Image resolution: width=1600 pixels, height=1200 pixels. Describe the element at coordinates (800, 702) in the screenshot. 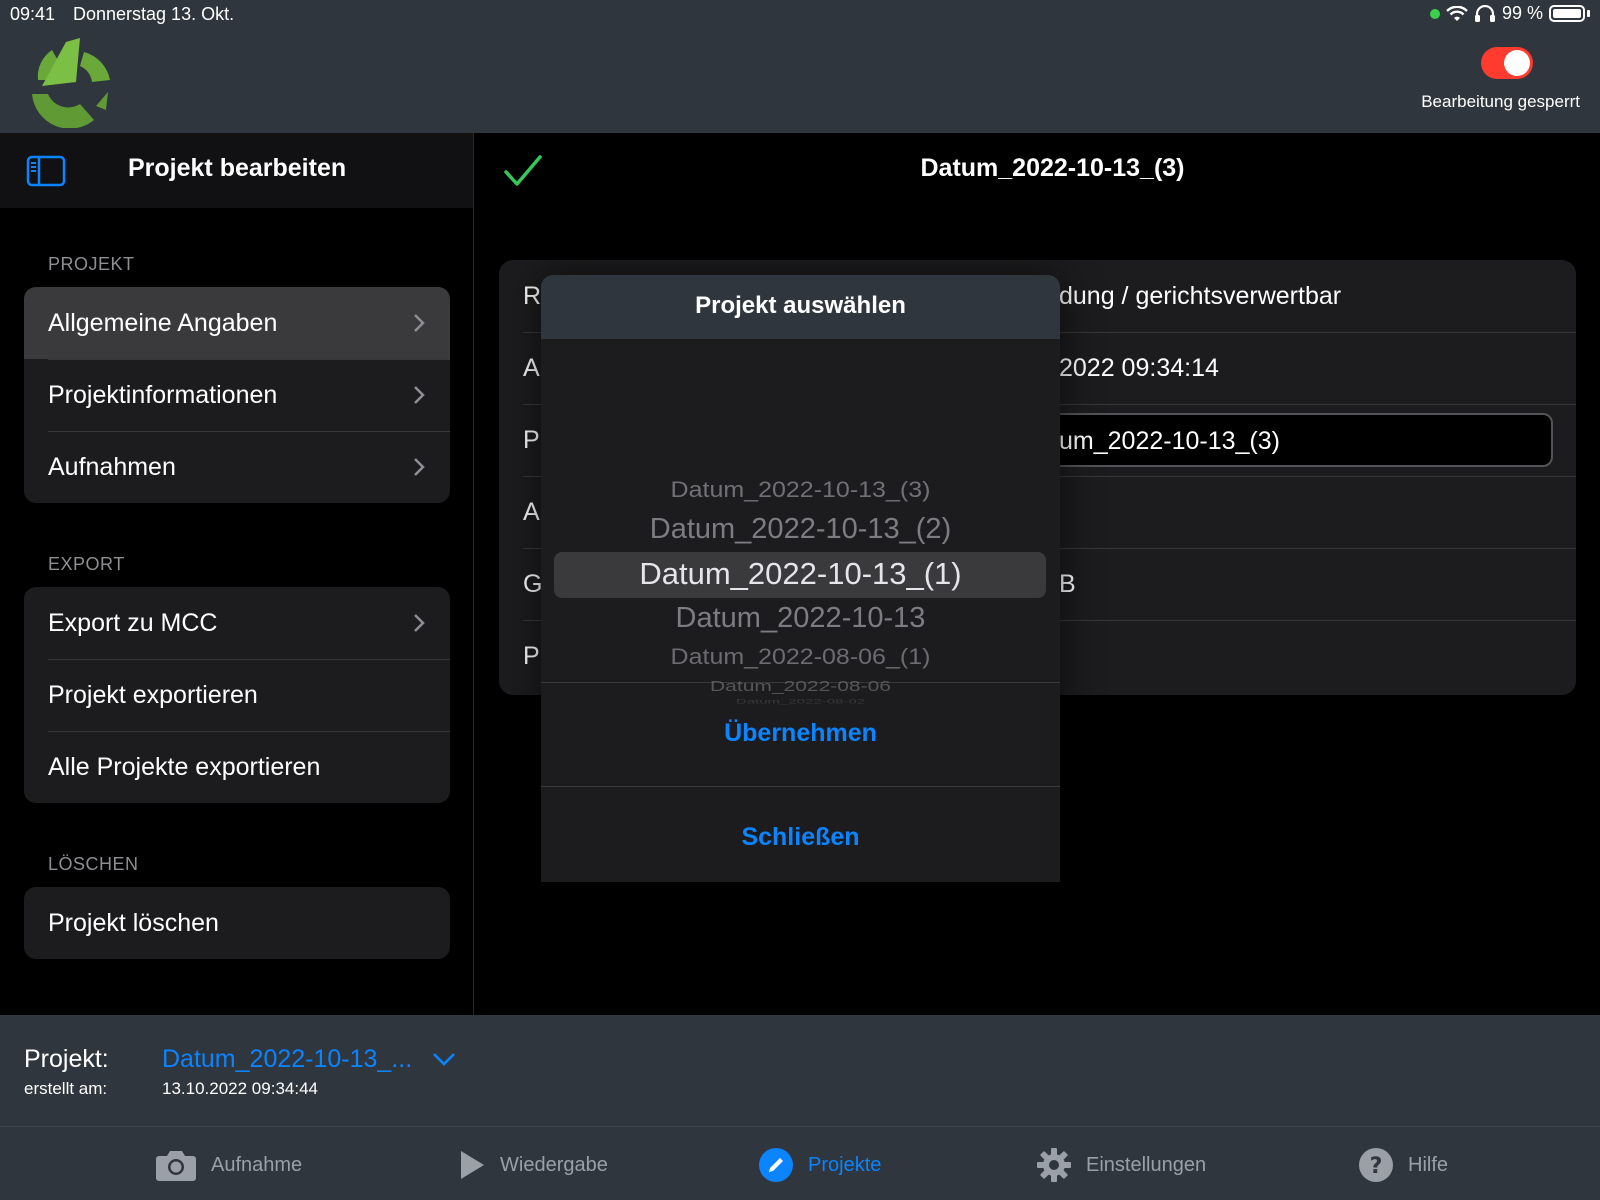

I see `picker-option: Datum_2022-08-02` at that location.